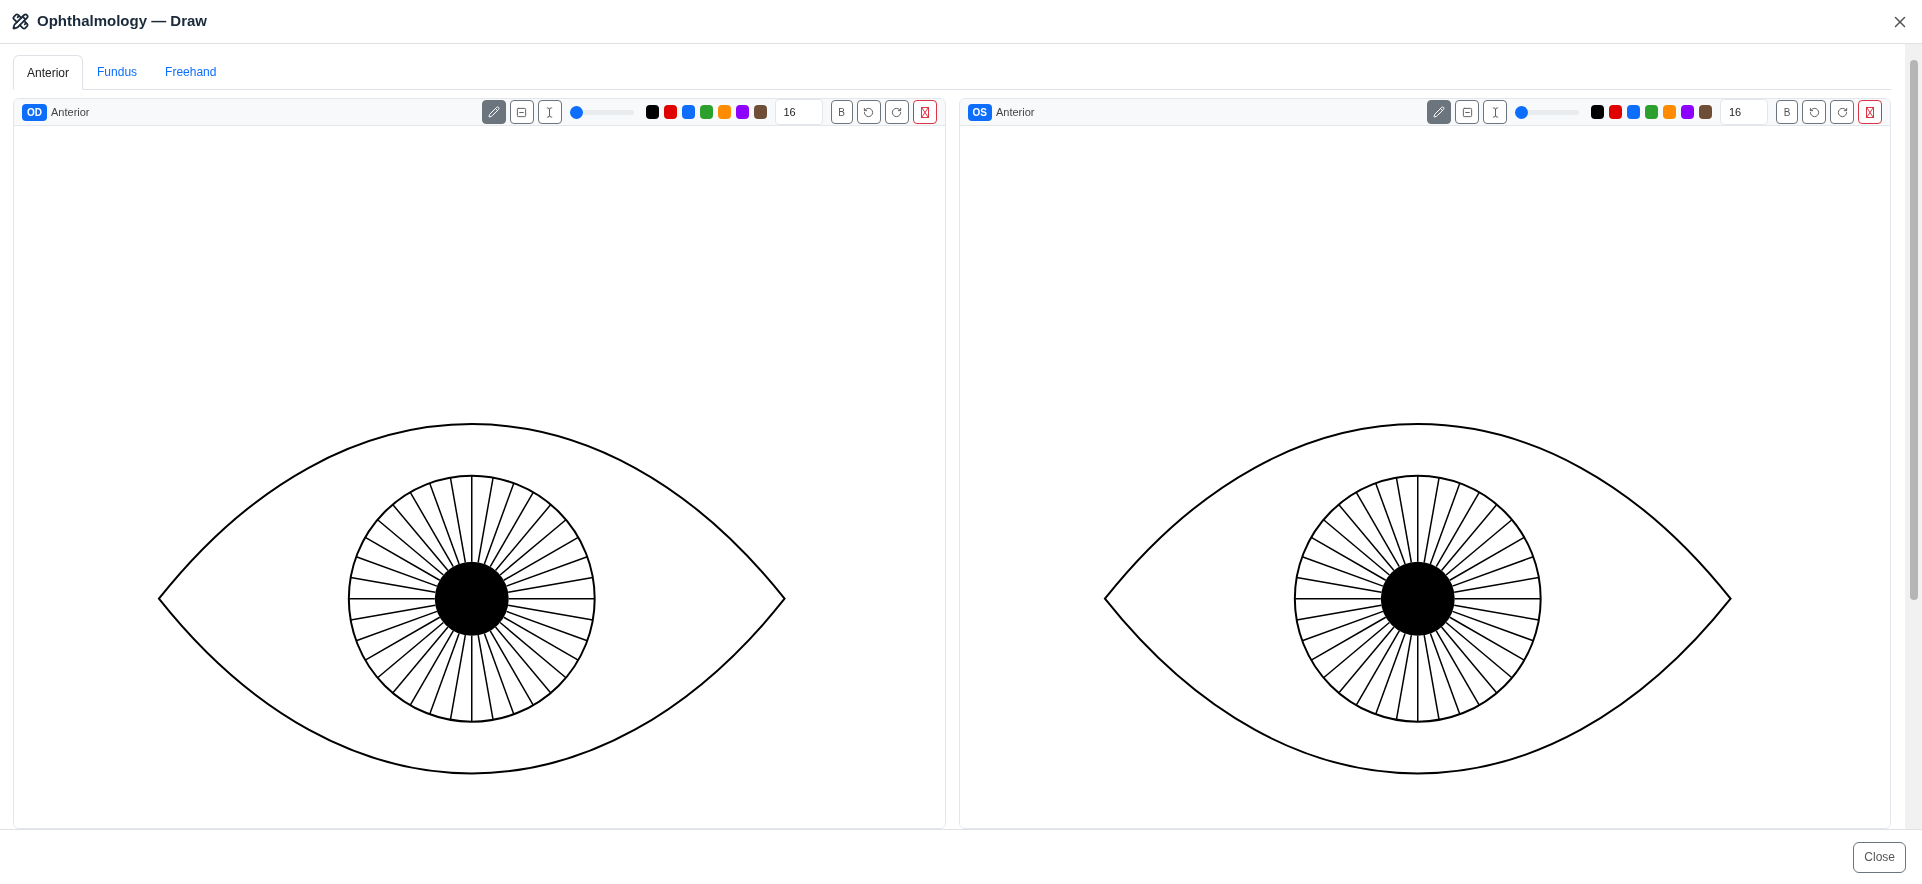 The height and width of the screenshot is (884, 1922). Describe the element at coordinates (20, 21) in the screenshot. I see `pen-ruler-icon` at that location.